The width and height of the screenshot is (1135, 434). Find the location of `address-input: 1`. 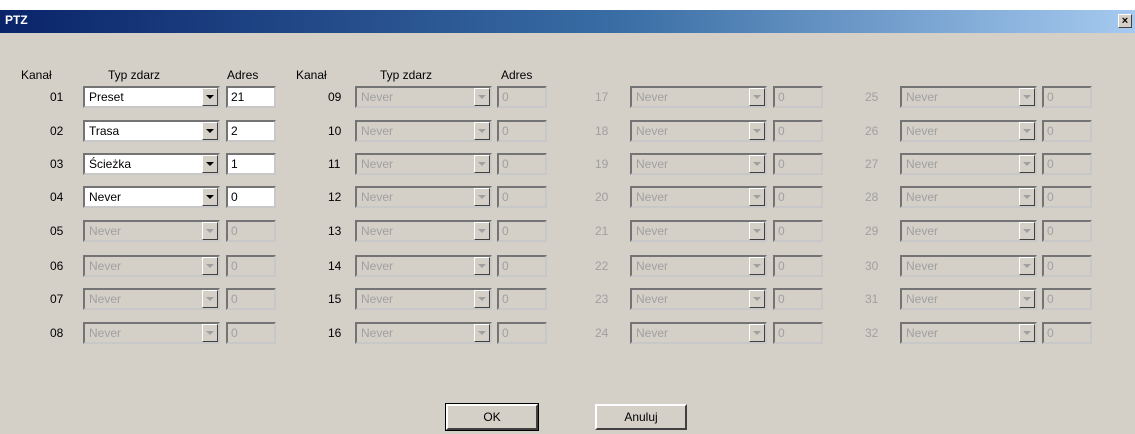

address-input: 1 is located at coordinates (251, 164).